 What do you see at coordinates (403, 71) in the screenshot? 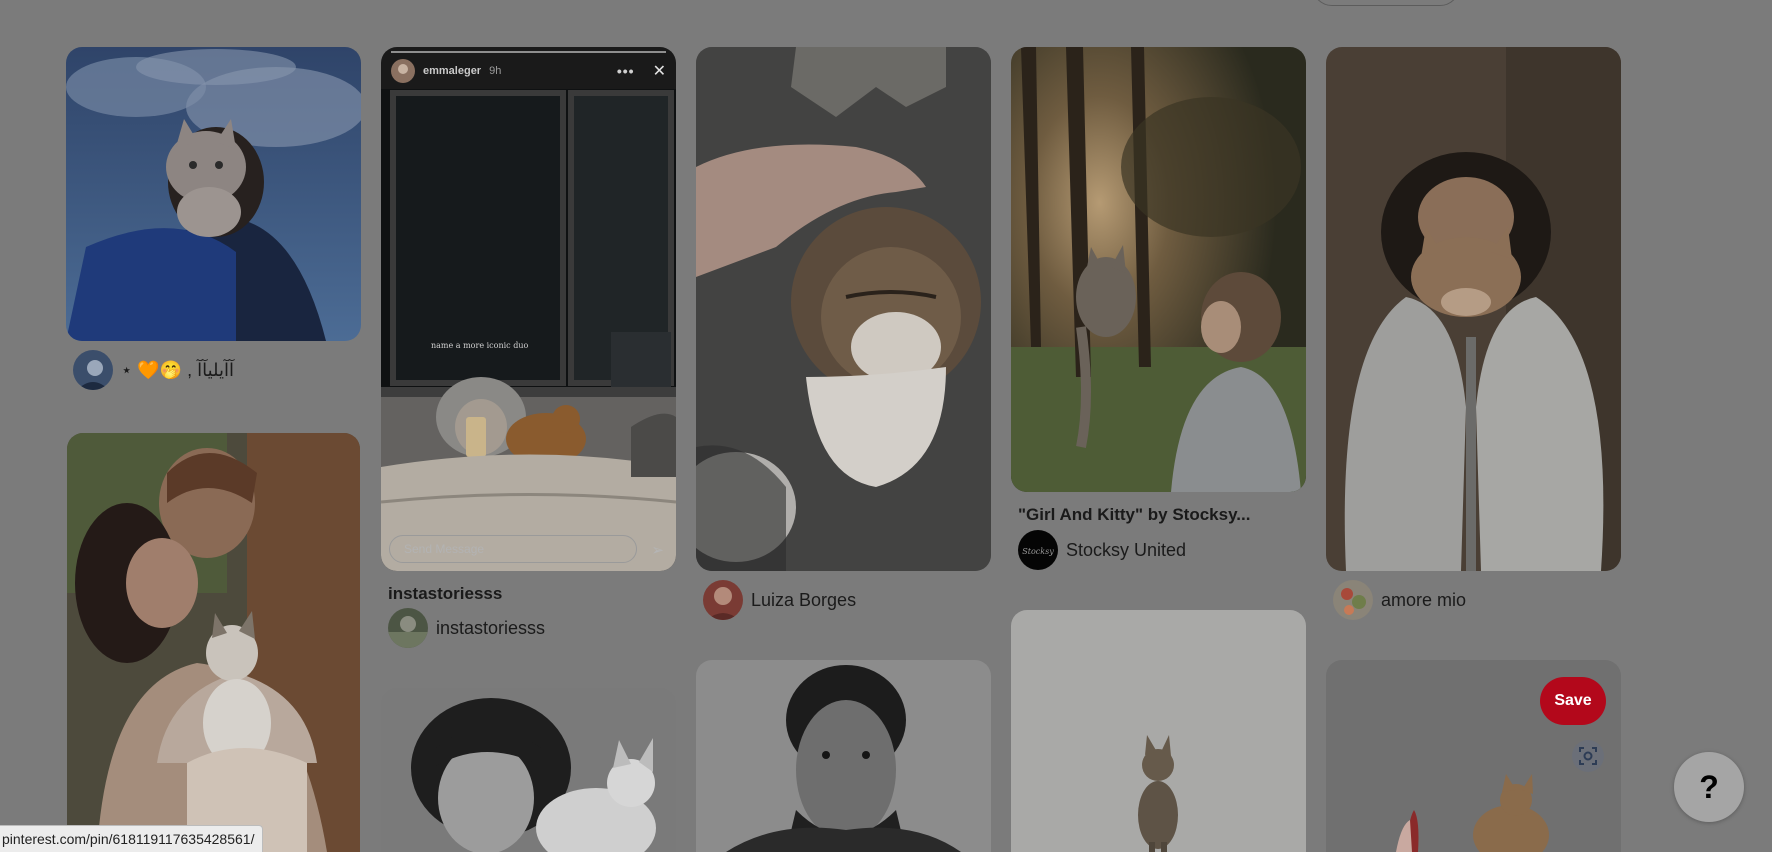
I see `story-avatar` at bounding box center [403, 71].